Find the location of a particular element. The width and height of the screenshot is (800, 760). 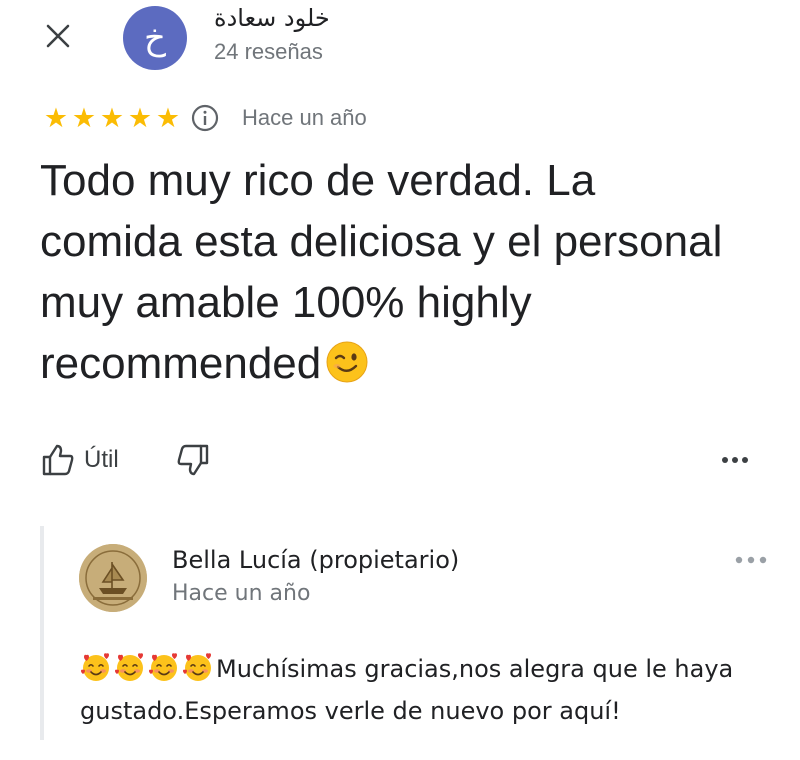

owner-name: Bella Lucía (propietario) is located at coordinates (315, 560).